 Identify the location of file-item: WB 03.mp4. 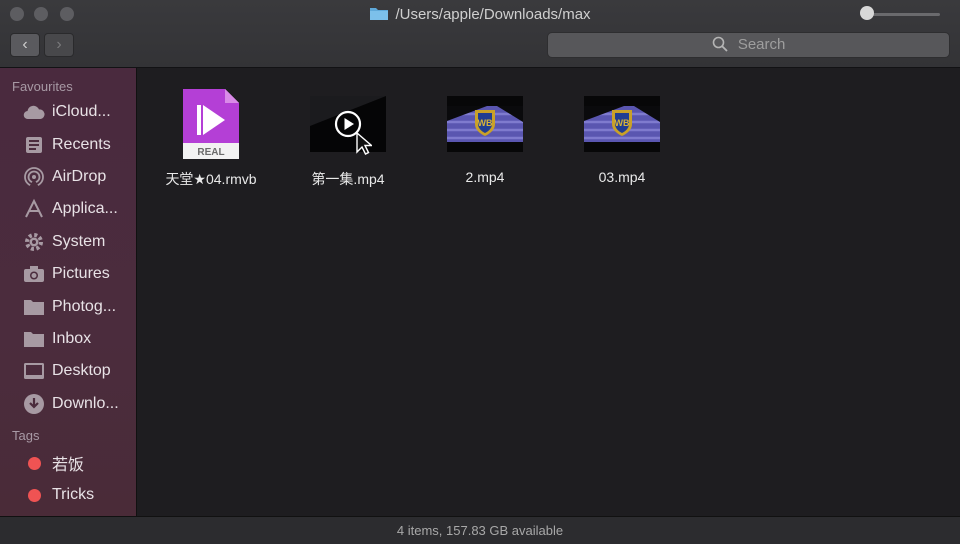
(622, 134).